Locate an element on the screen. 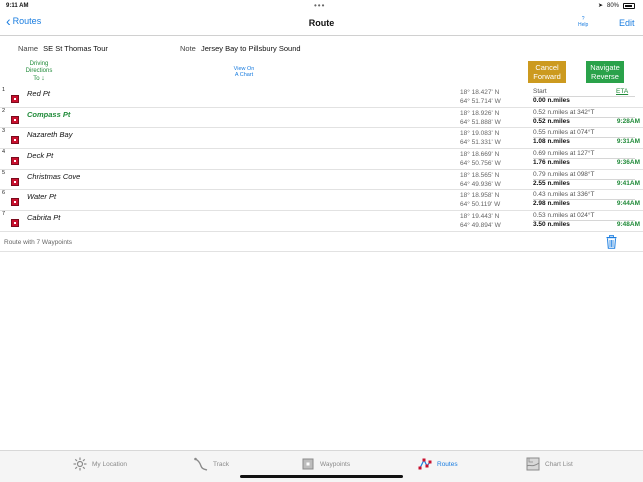 The width and height of the screenshot is (643, 482). waypoint-latitude: 18° 18.669' N is located at coordinates (480, 155).